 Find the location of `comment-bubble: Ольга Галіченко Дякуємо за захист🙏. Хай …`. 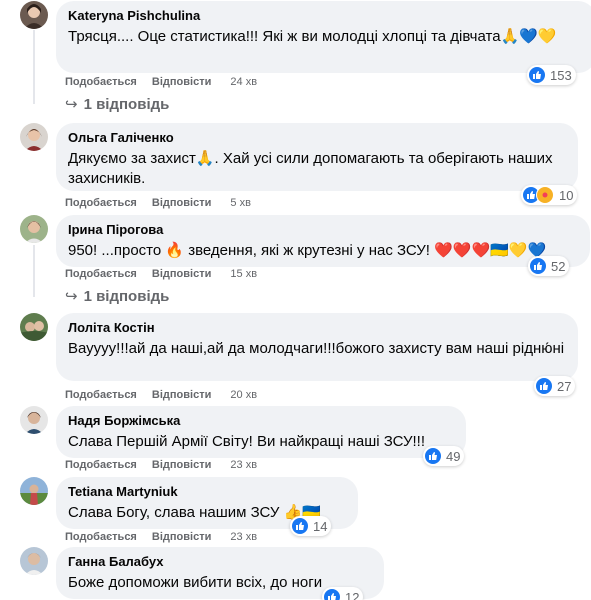

comment-bubble: Ольга Галіченко Дякуємо за захист🙏. Хай … is located at coordinates (317, 157).